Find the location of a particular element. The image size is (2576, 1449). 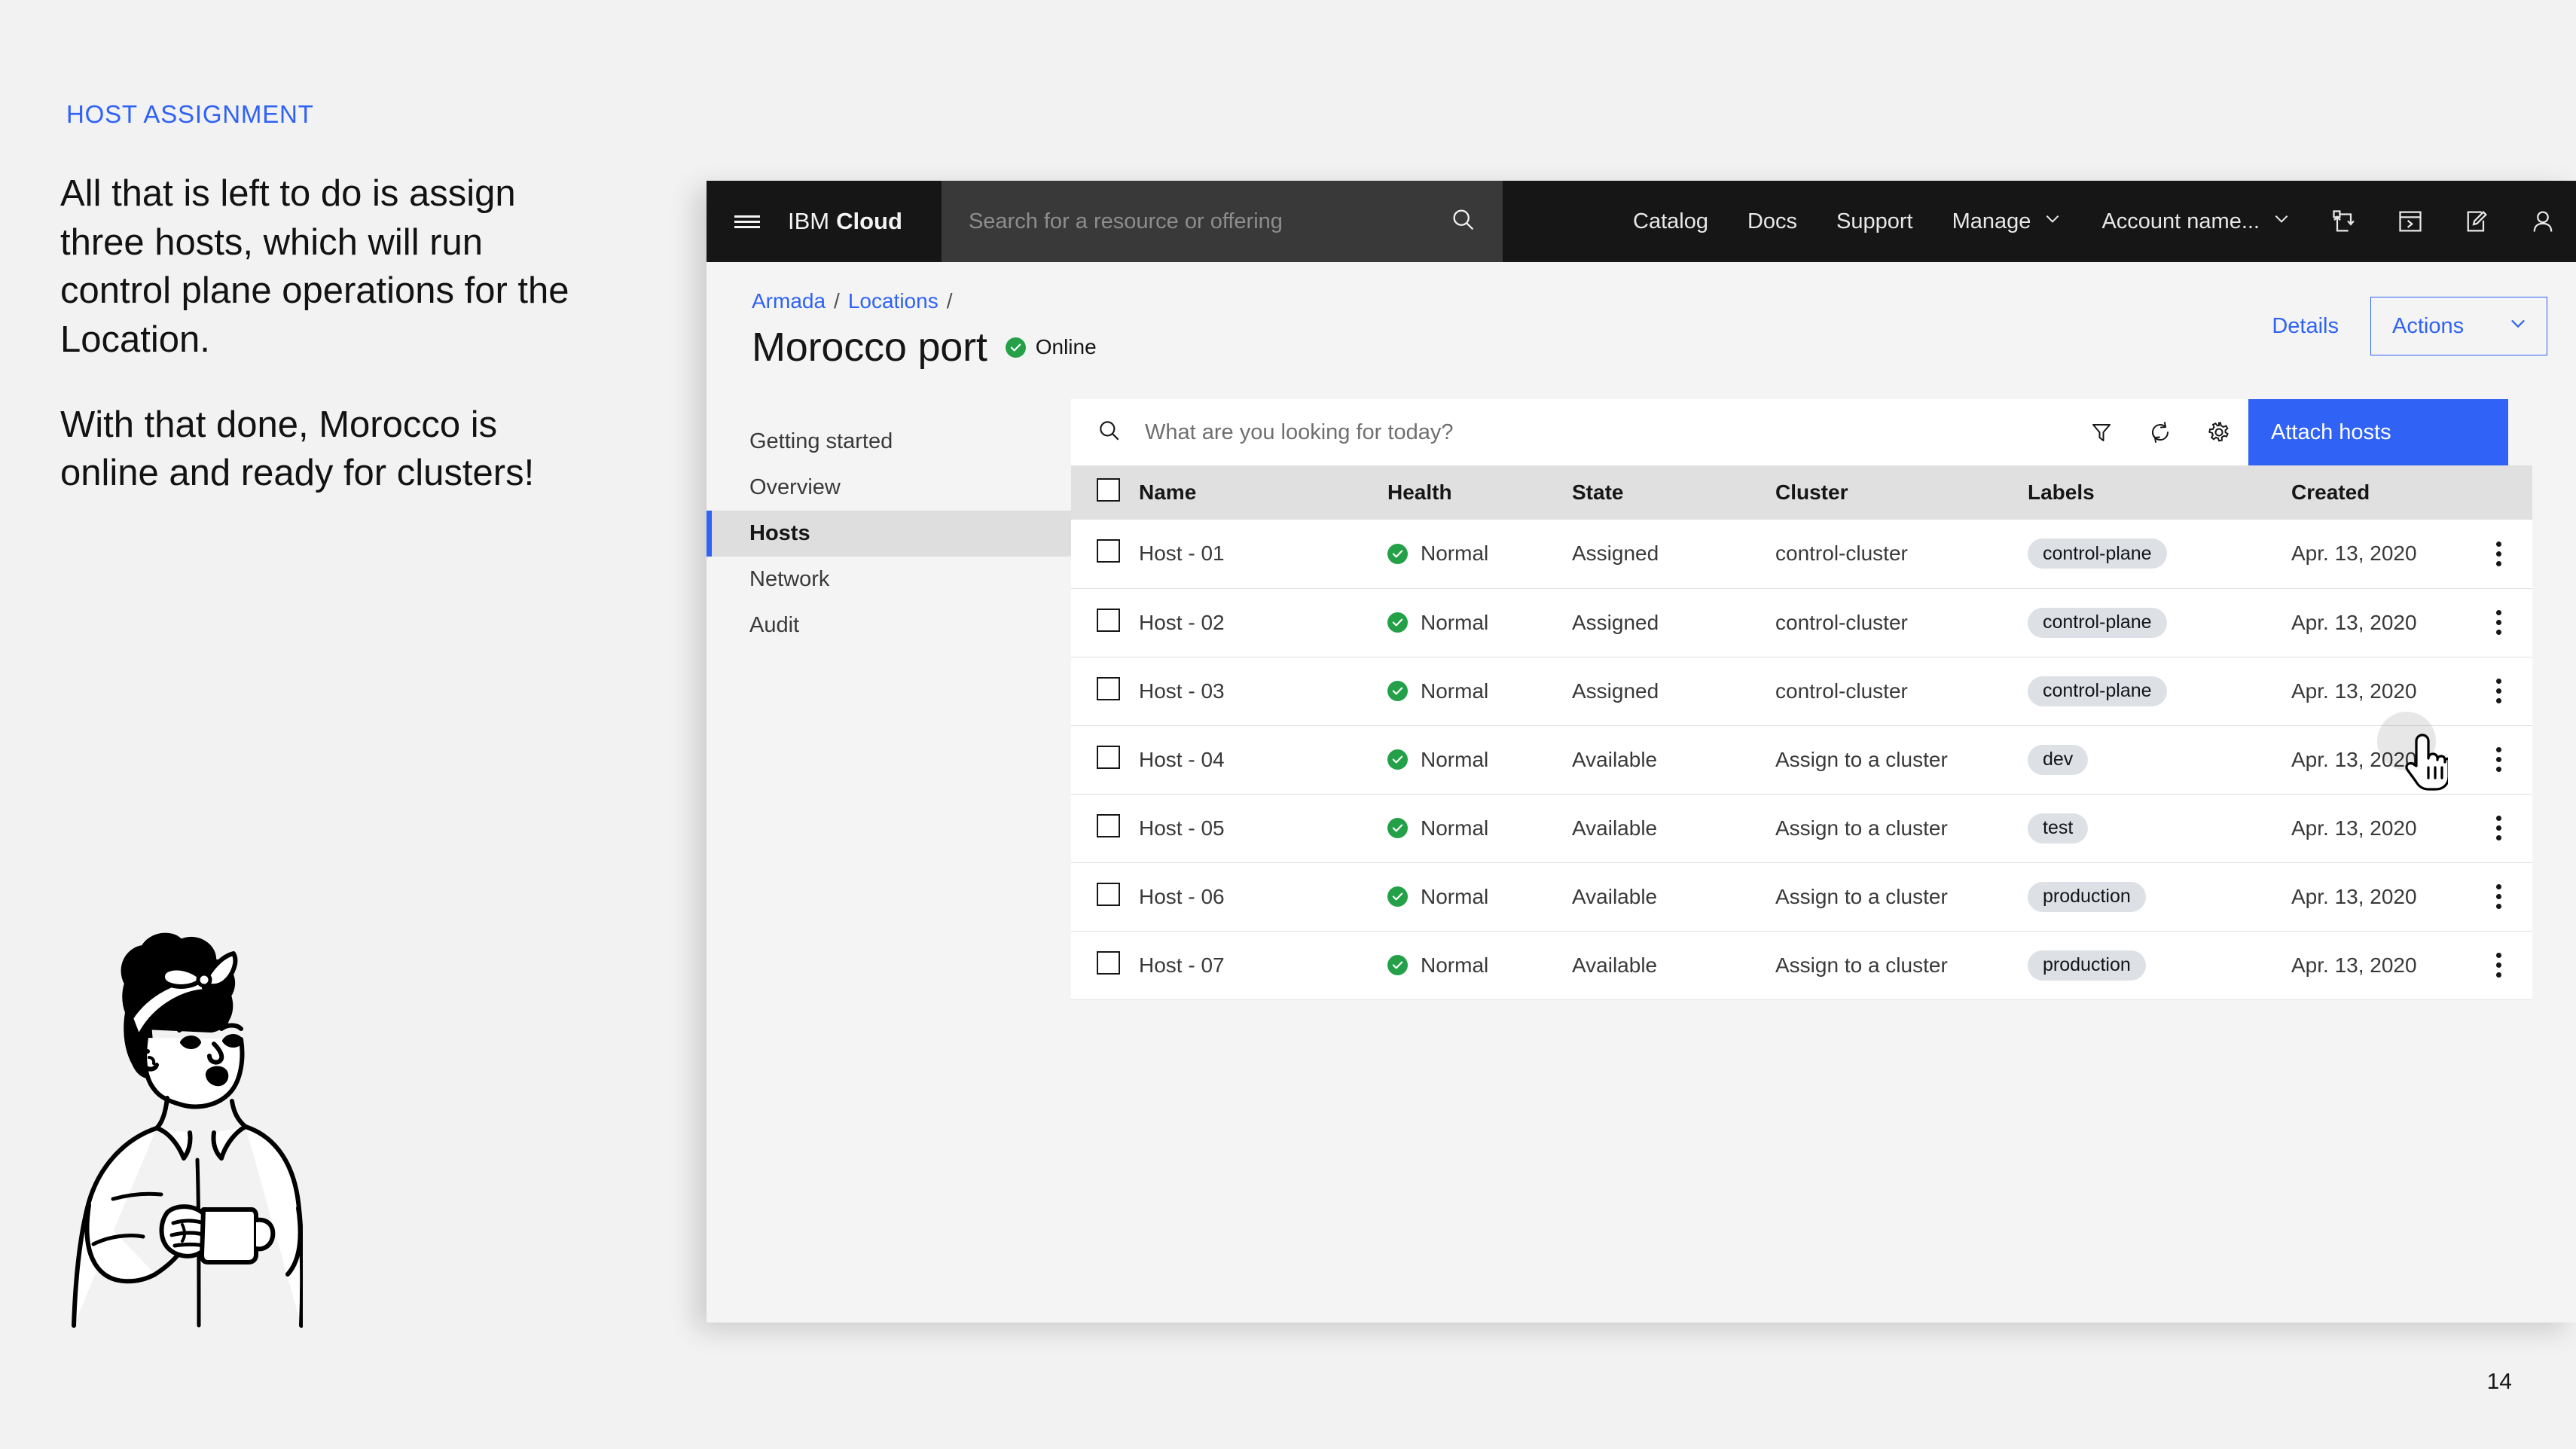

hamburger-menu-icon is located at coordinates (748, 221).